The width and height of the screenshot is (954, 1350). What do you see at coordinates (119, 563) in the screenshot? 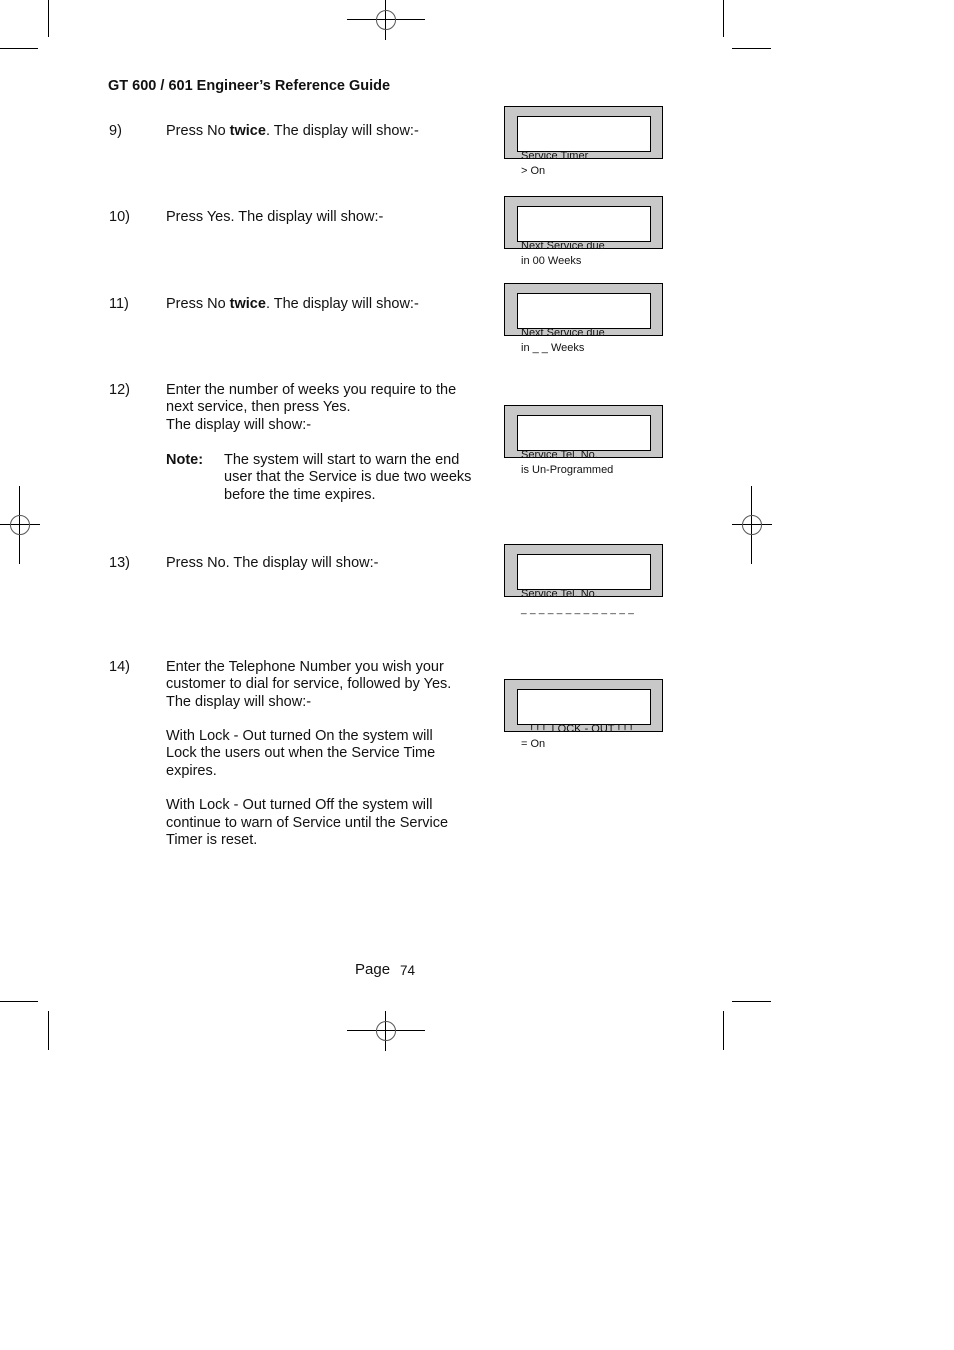
I see `step-number: 13)` at bounding box center [119, 563].